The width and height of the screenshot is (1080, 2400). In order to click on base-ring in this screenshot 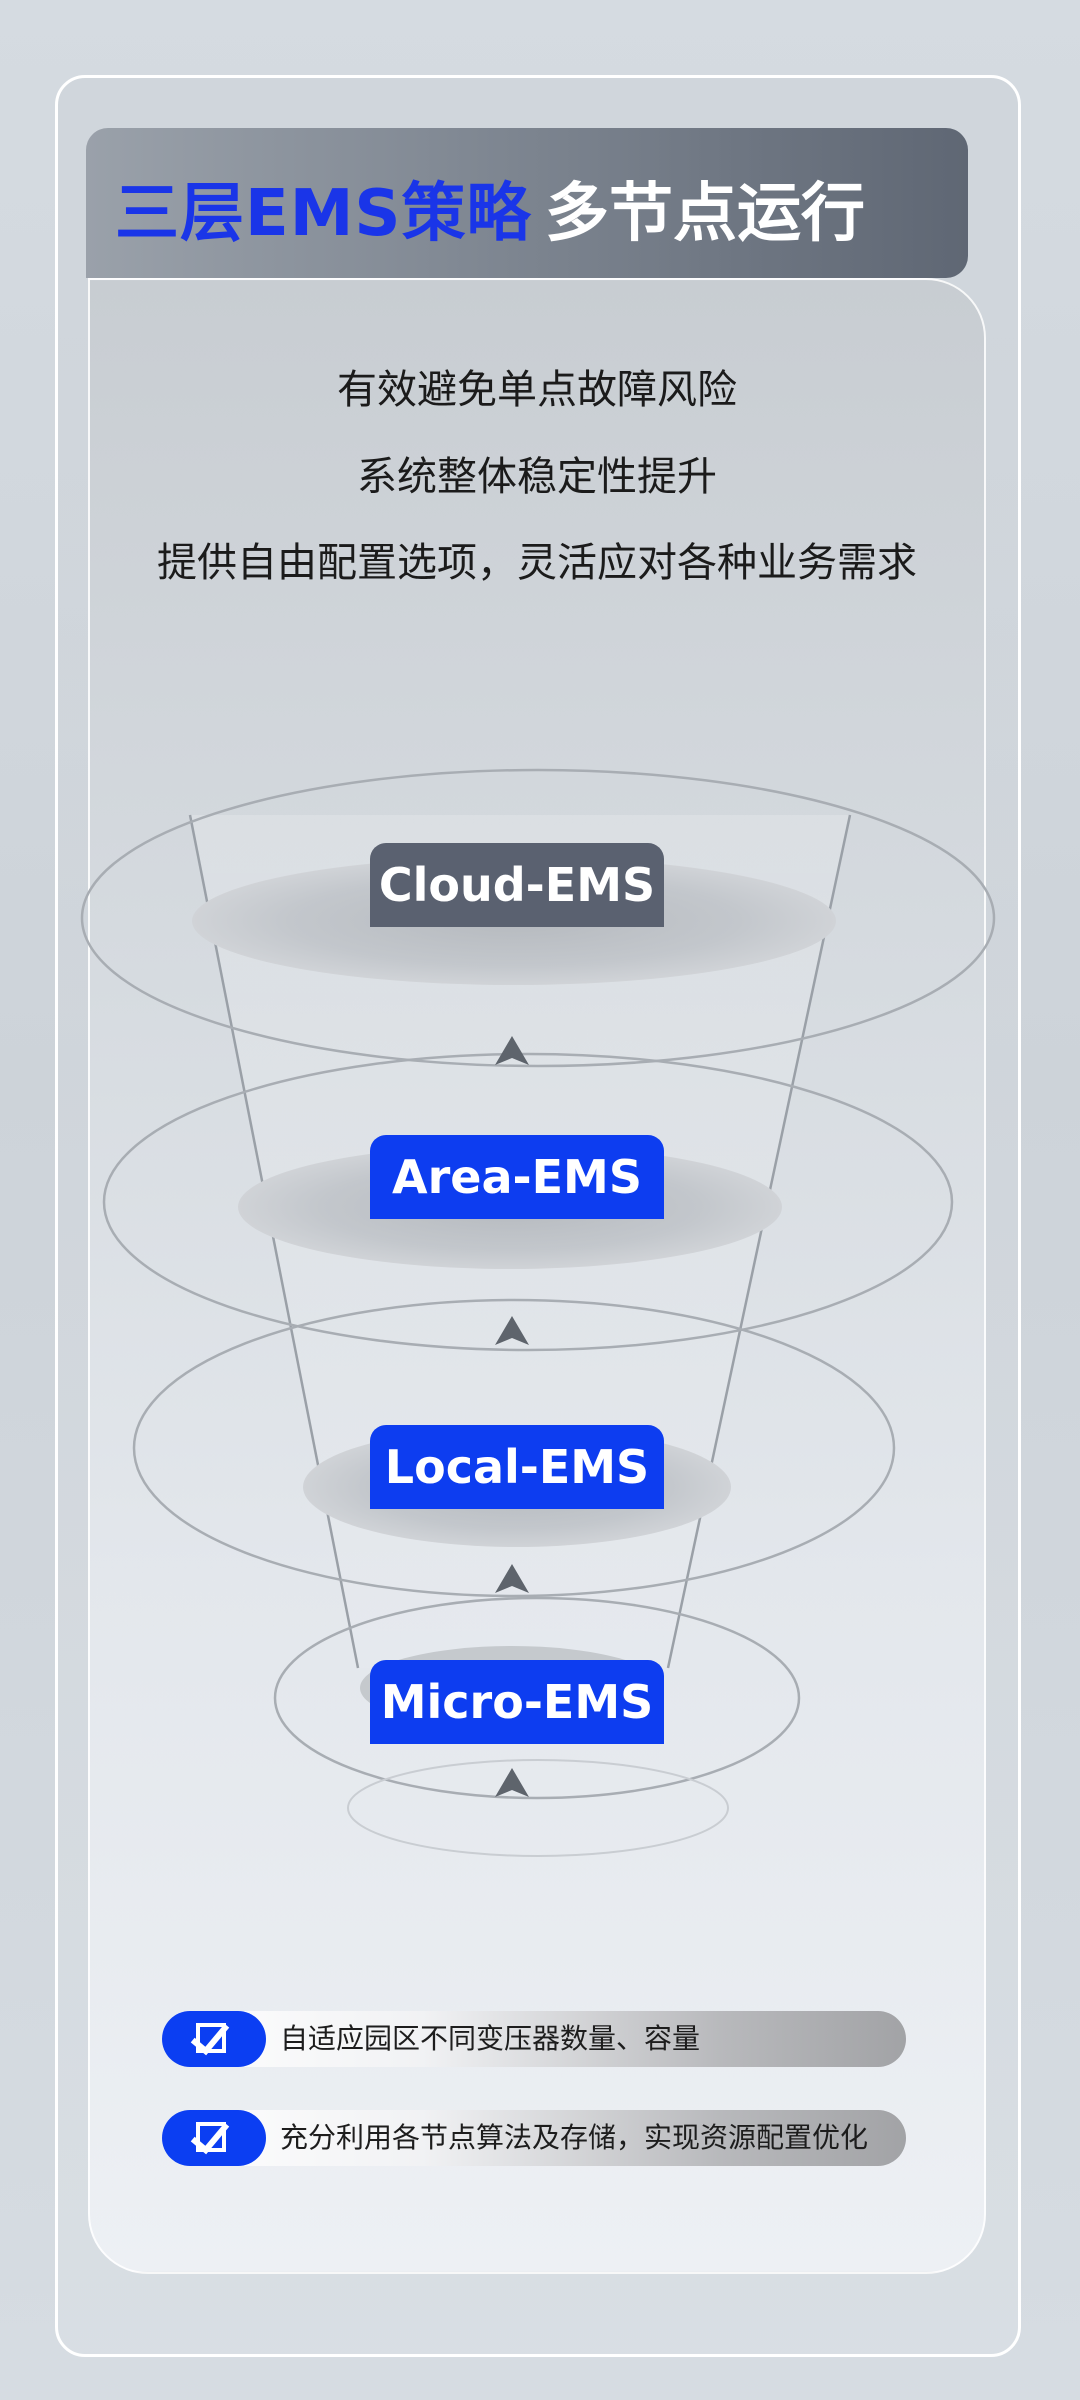, I will do `click(538, 1808)`.